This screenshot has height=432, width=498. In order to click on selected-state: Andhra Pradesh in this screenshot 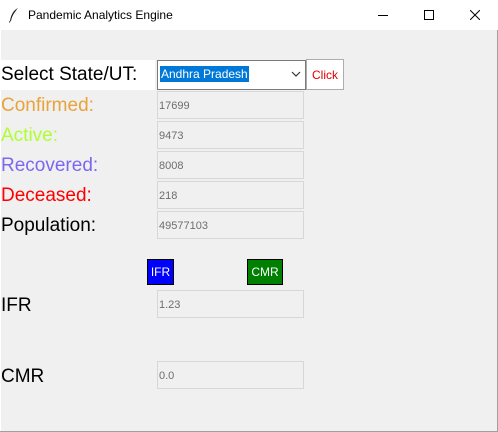, I will do `click(204, 74)`.